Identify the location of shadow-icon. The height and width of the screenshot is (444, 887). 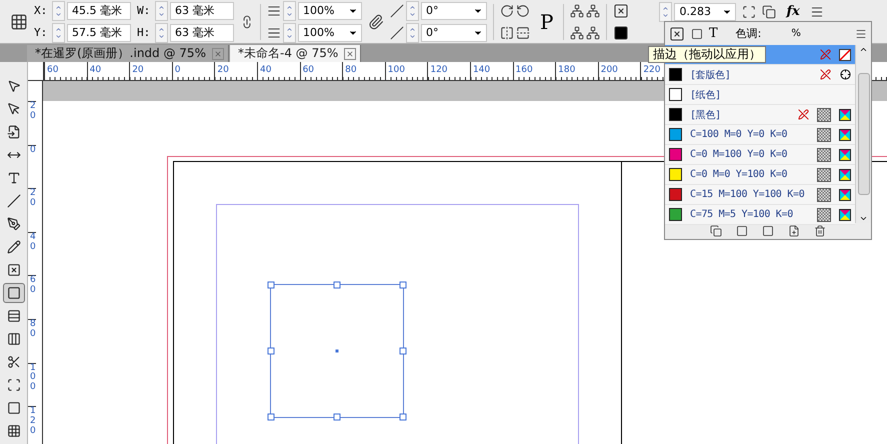
(769, 11).